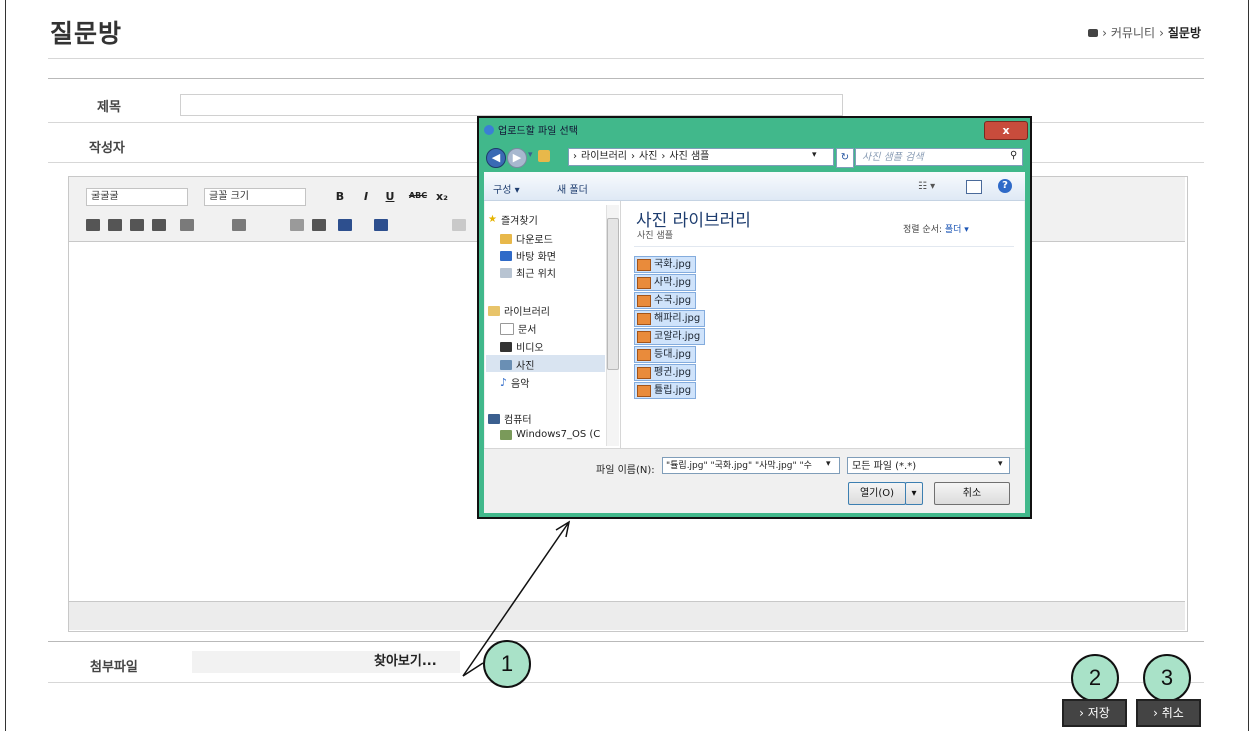 The image size is (1253, 731). Describe the element at coordinates (492, 219) in the screenshot. I see `star-icon: ★` at that location.